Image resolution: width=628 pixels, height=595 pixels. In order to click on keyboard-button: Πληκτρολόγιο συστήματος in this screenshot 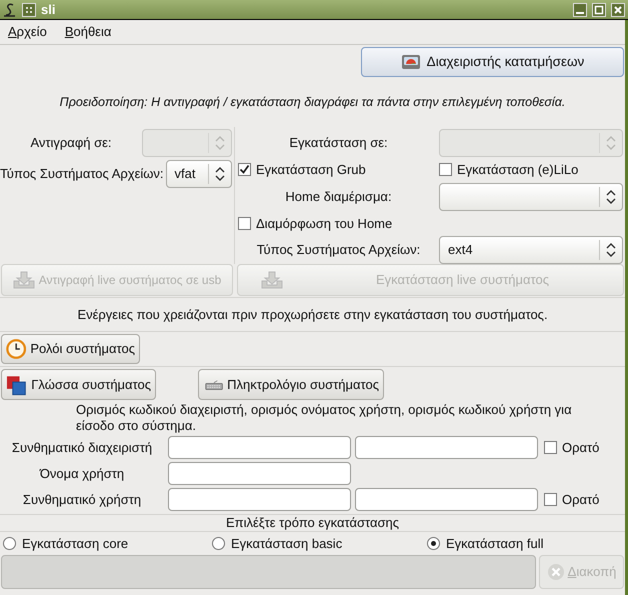, I will do `click(291, 384)`.